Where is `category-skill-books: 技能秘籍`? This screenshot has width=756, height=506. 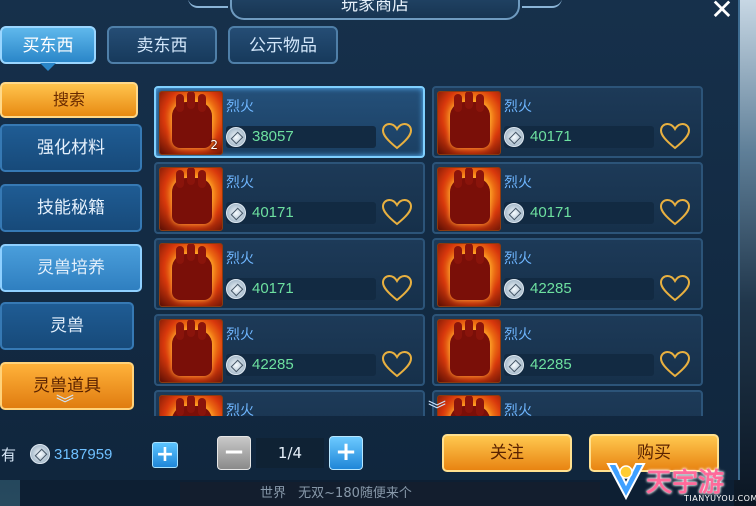 category-skill-books: 技能秘籍 is located at coordinates (71, 208).